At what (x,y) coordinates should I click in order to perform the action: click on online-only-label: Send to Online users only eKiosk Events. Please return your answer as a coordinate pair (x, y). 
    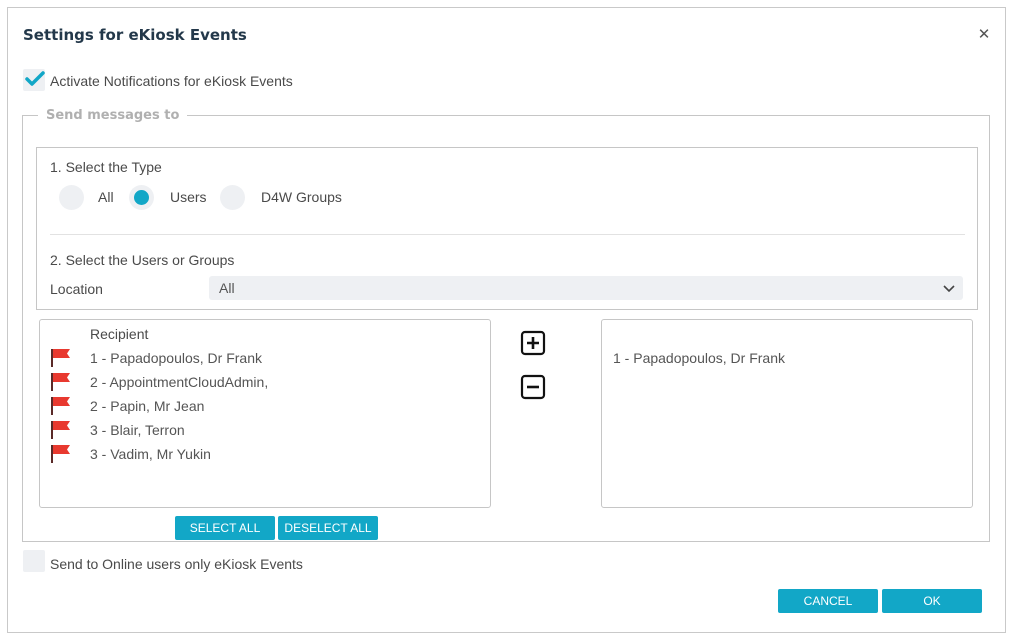
    Looking at the image, I should click on (176, 564).